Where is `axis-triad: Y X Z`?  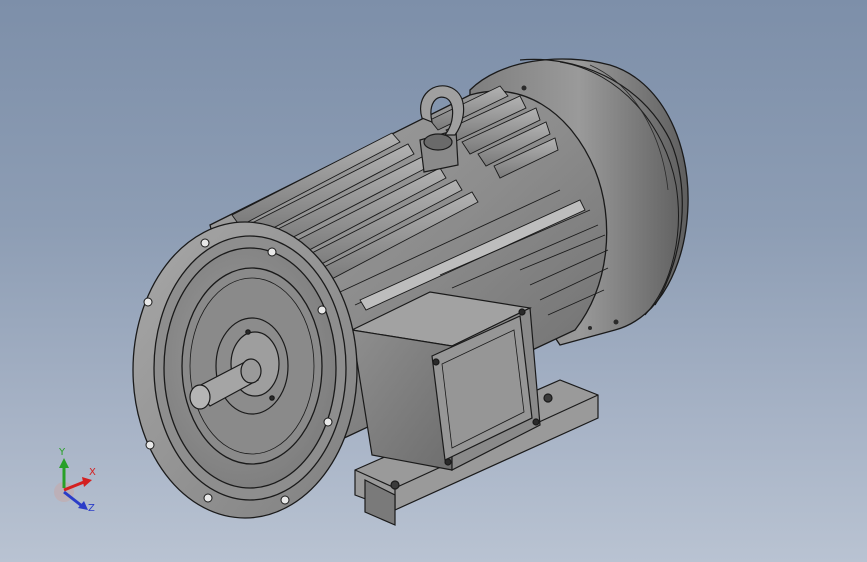
axis-triad: Y X Z is located at coordinates (80, 484).